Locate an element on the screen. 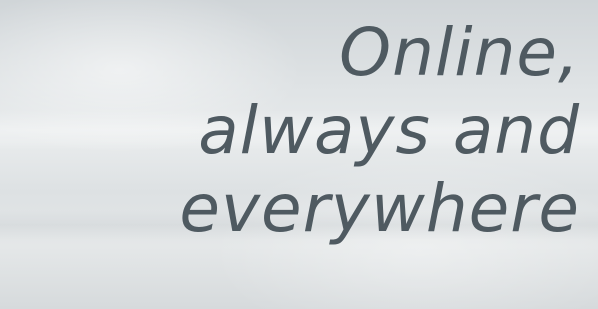 This screenshot has height=309, width=598. headline-line-1: Online, is located at coordinates (459, 52).